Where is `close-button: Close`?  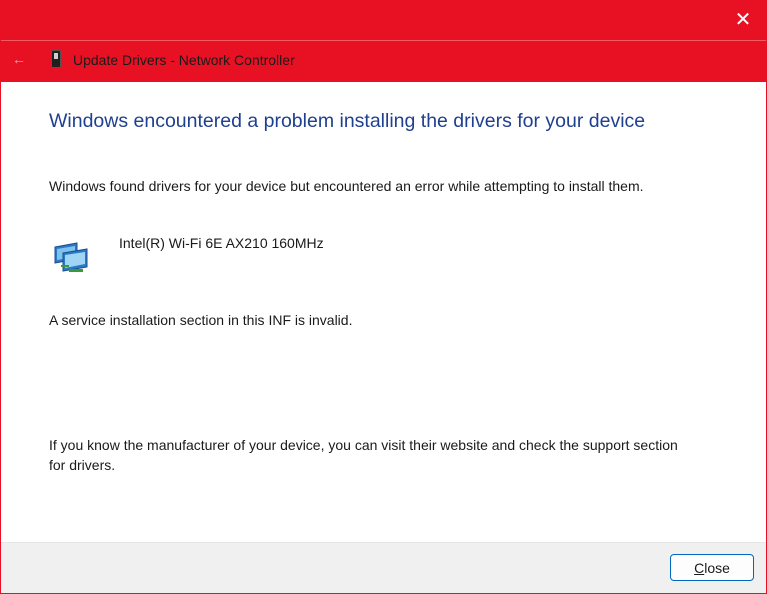 close-button: Close is located at coordinates (712, 567).